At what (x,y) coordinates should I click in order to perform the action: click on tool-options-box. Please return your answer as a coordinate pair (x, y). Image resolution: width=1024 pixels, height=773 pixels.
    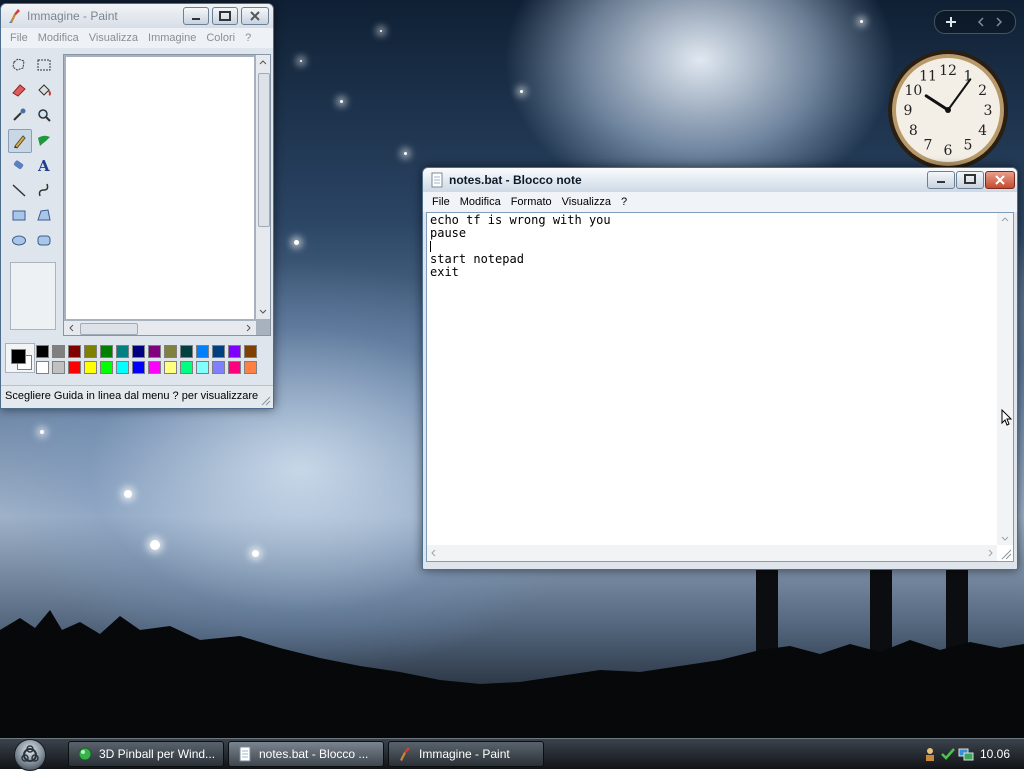
    Looking at the image, I should click on (33, 296).